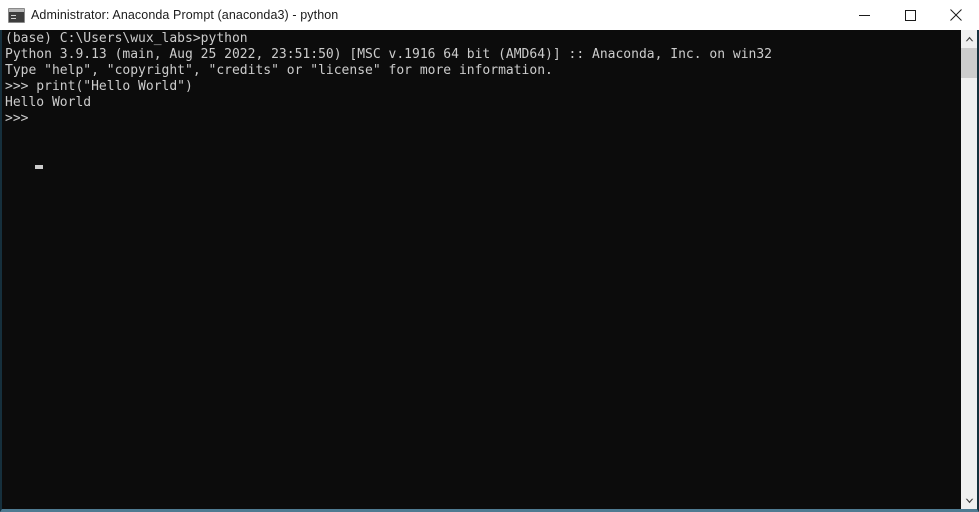  I want to click on scroll-up-button, so click(969, 38).